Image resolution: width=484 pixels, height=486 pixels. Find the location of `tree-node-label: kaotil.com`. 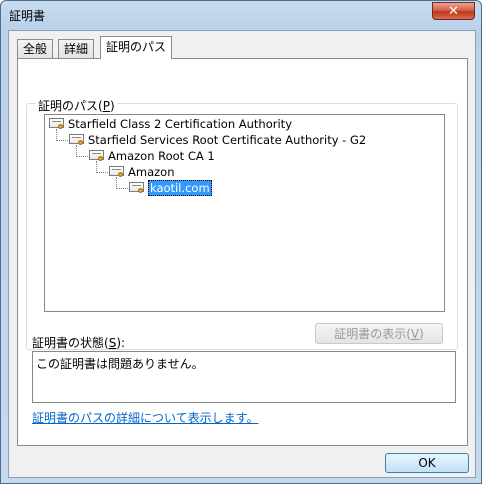

tree-node-label: kaotil.com is located at coordinates (180, 188).